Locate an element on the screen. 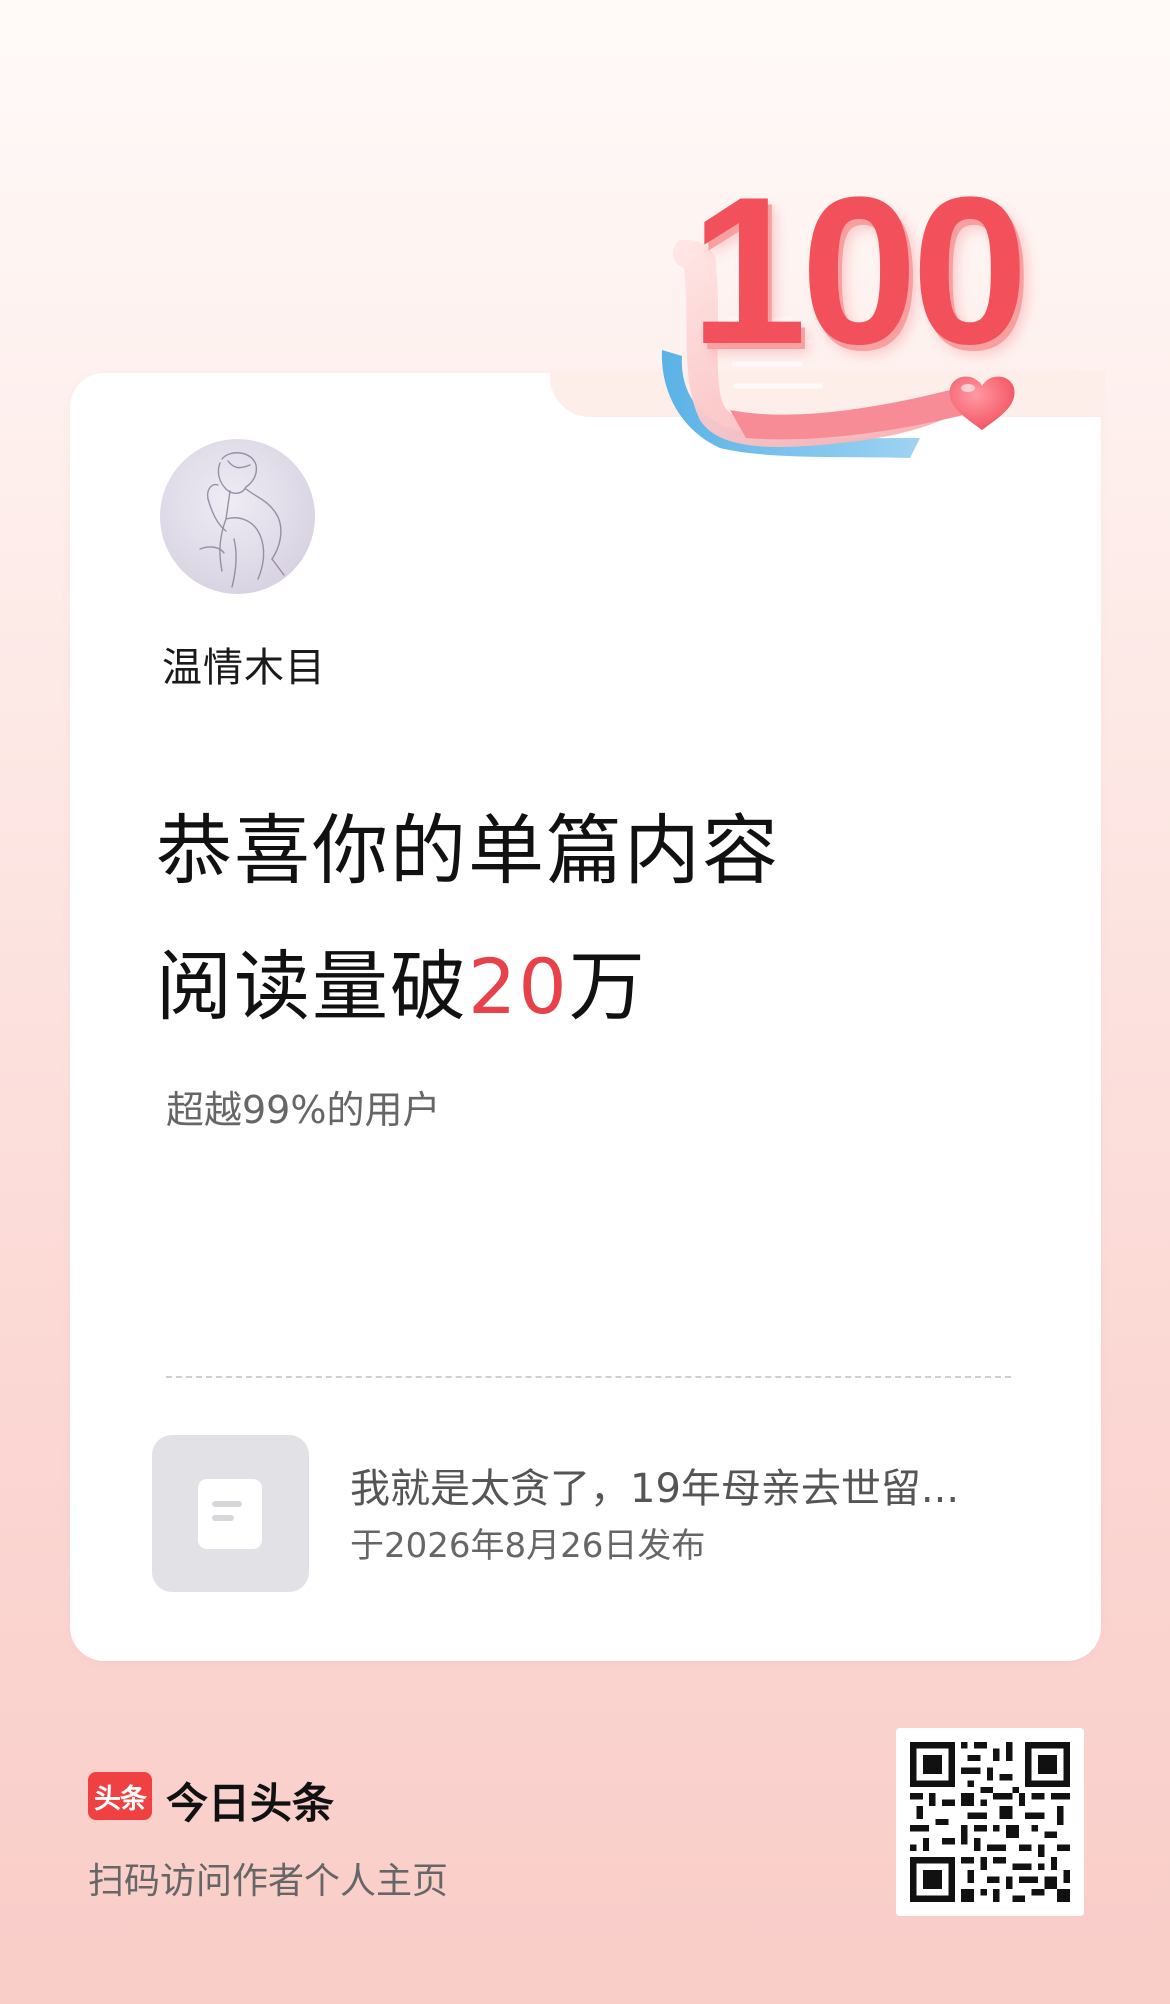 This screenshot has height=2004, width=1170. qr-code-image is located at coordinates (990, 1822).